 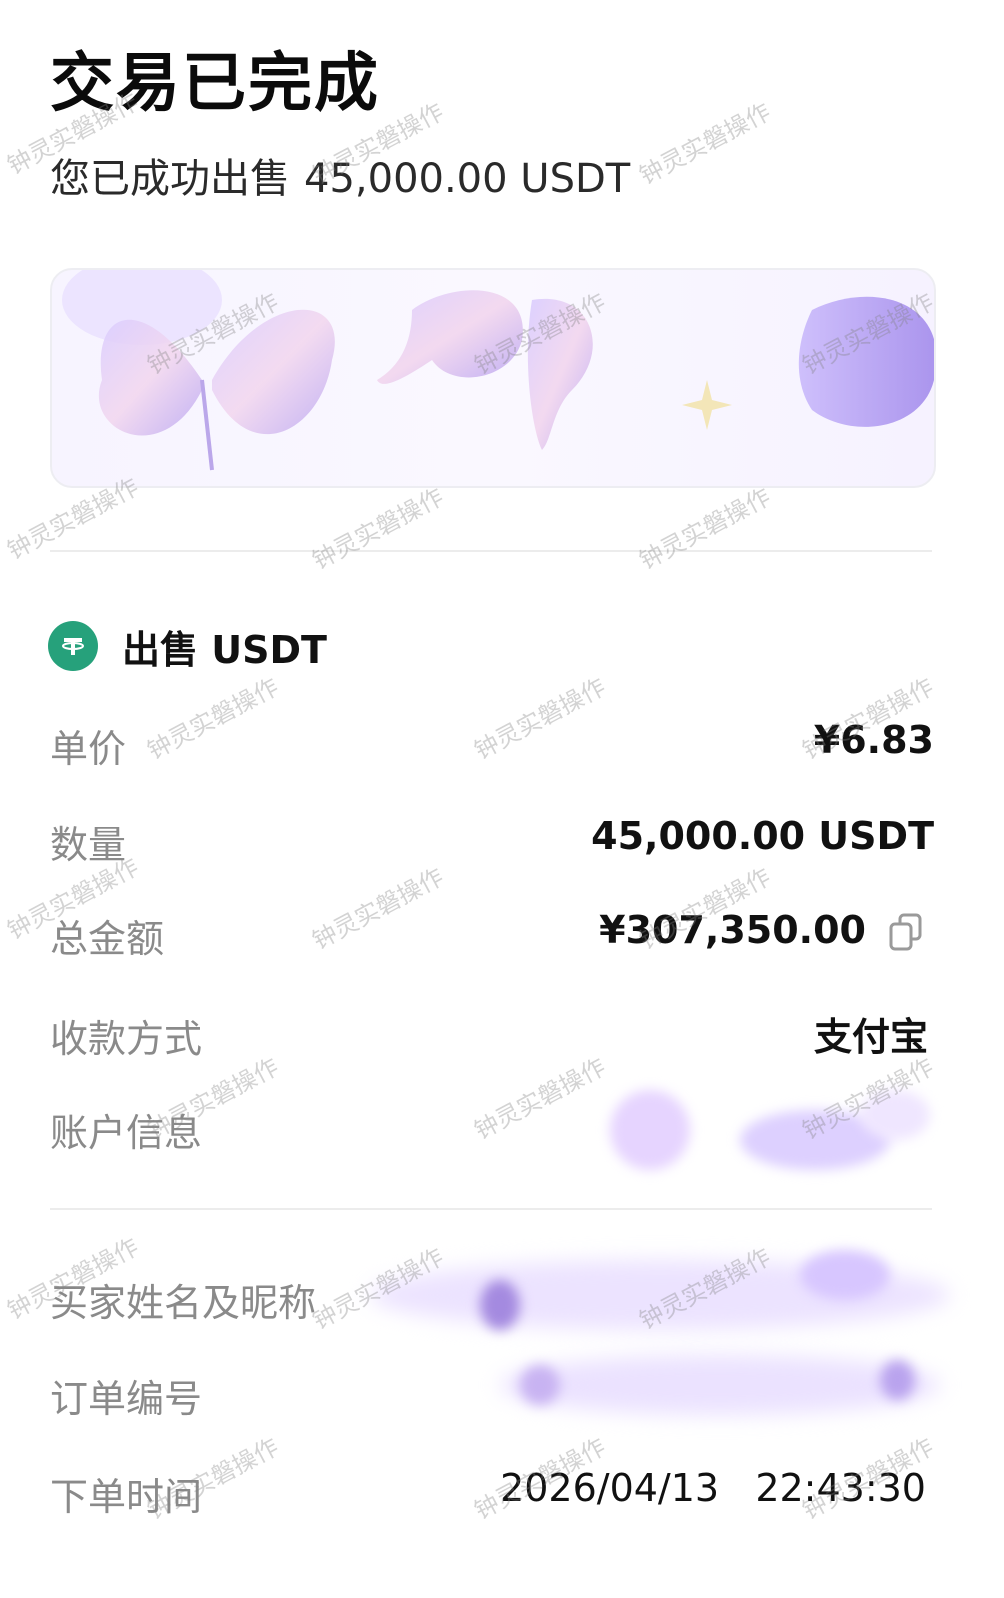 I want to click on total-amount-value: ¥307,350.00, so click(x=732, y=930).